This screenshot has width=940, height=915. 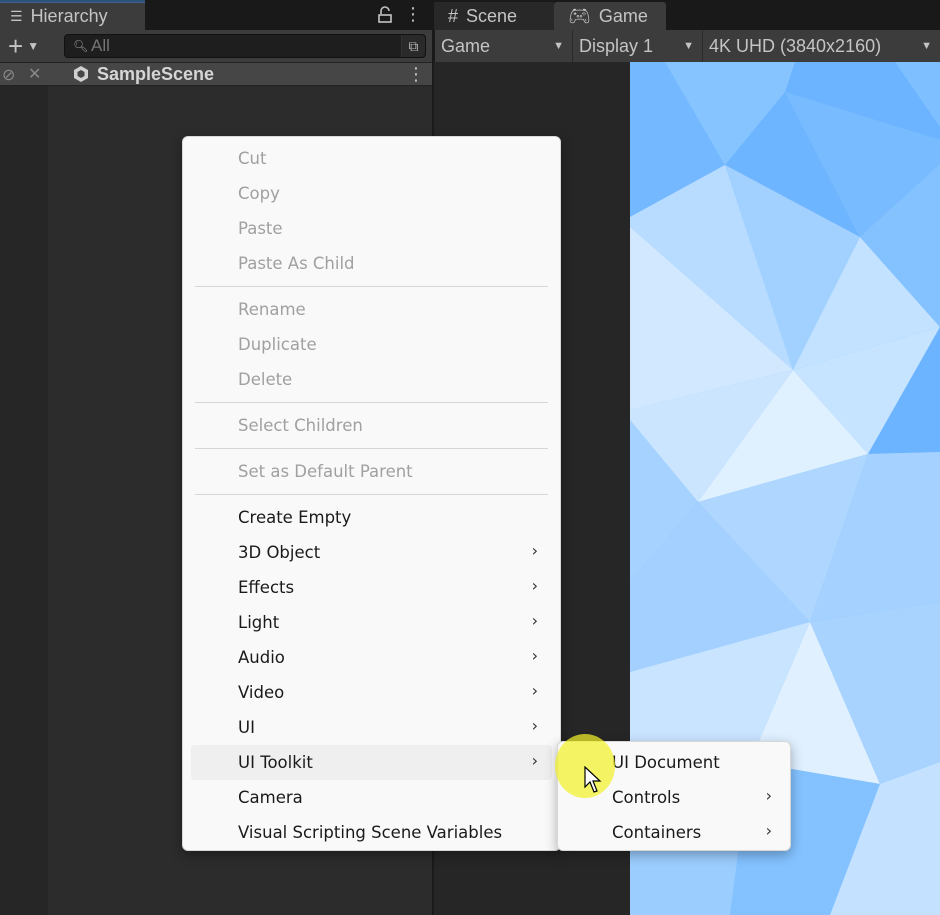 I want to click on menu-item-label: UI, so click(x=246, y=727).